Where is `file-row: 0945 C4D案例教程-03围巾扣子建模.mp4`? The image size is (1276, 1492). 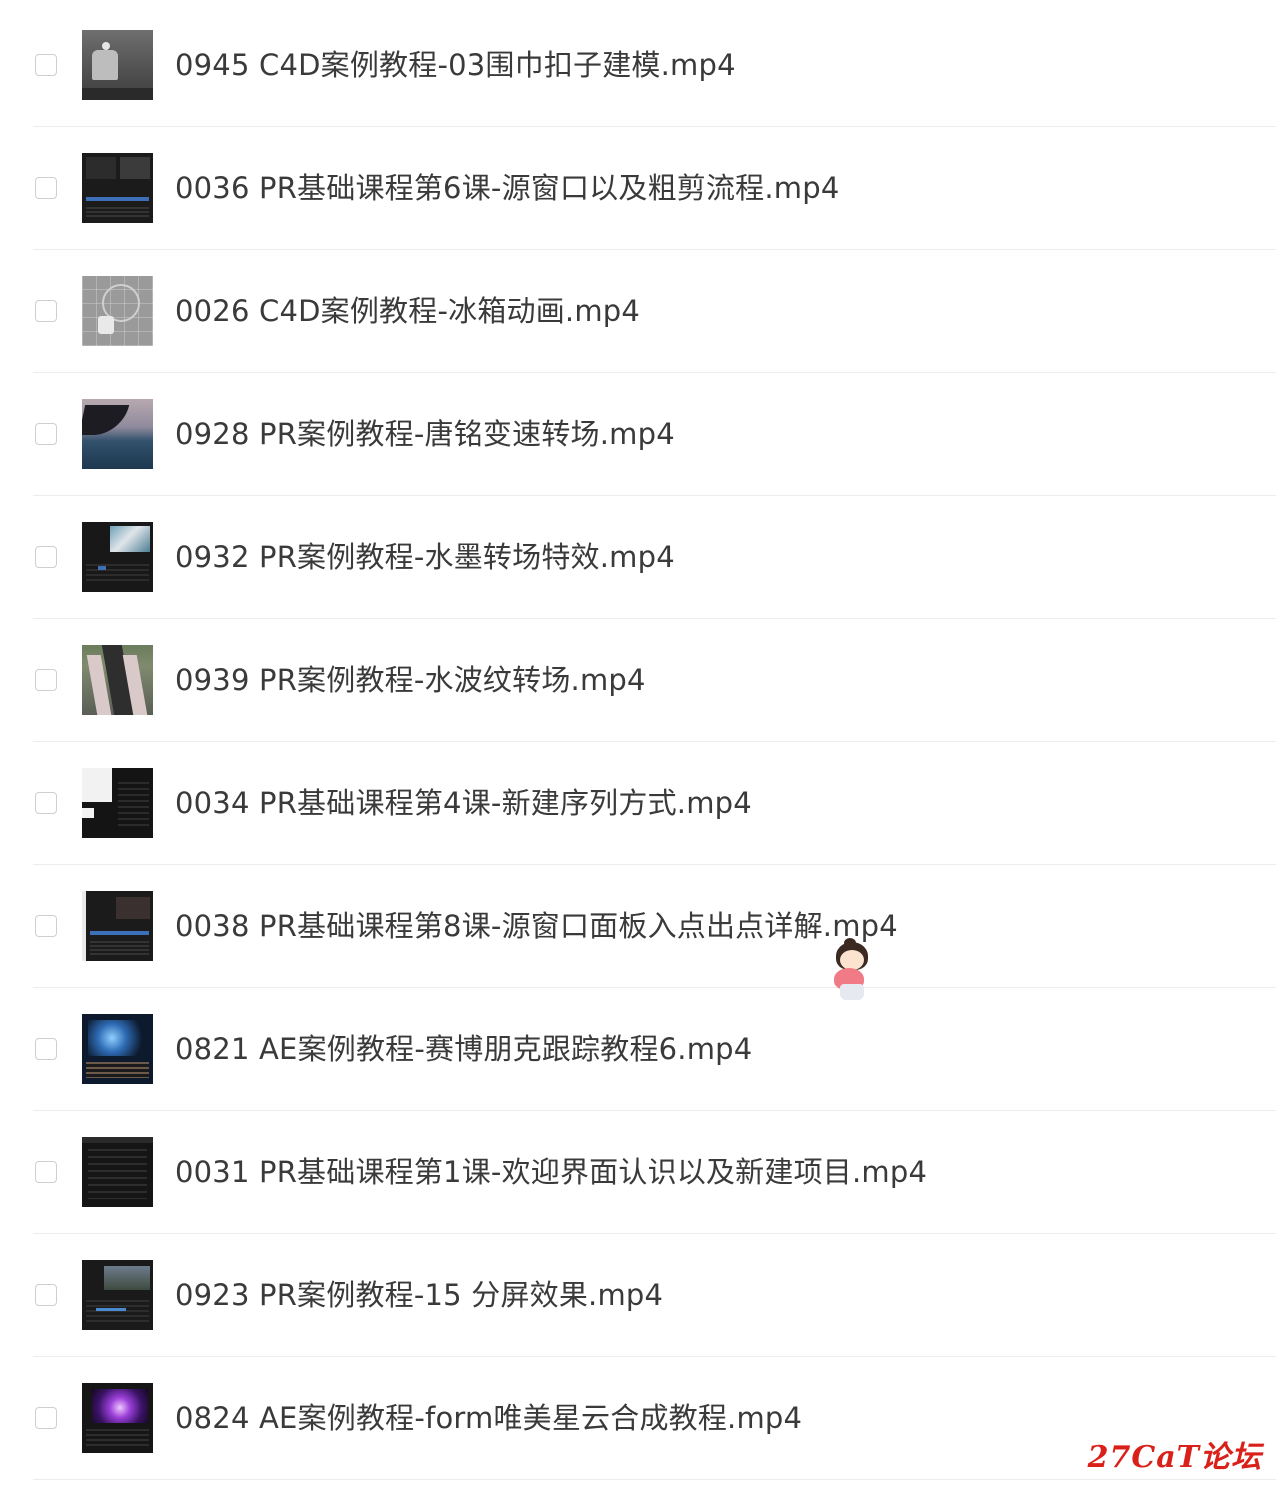 file-row: 0945 C4D案例教程-03围巾扣子建模.mp4 is located at coordinates (638, 65).